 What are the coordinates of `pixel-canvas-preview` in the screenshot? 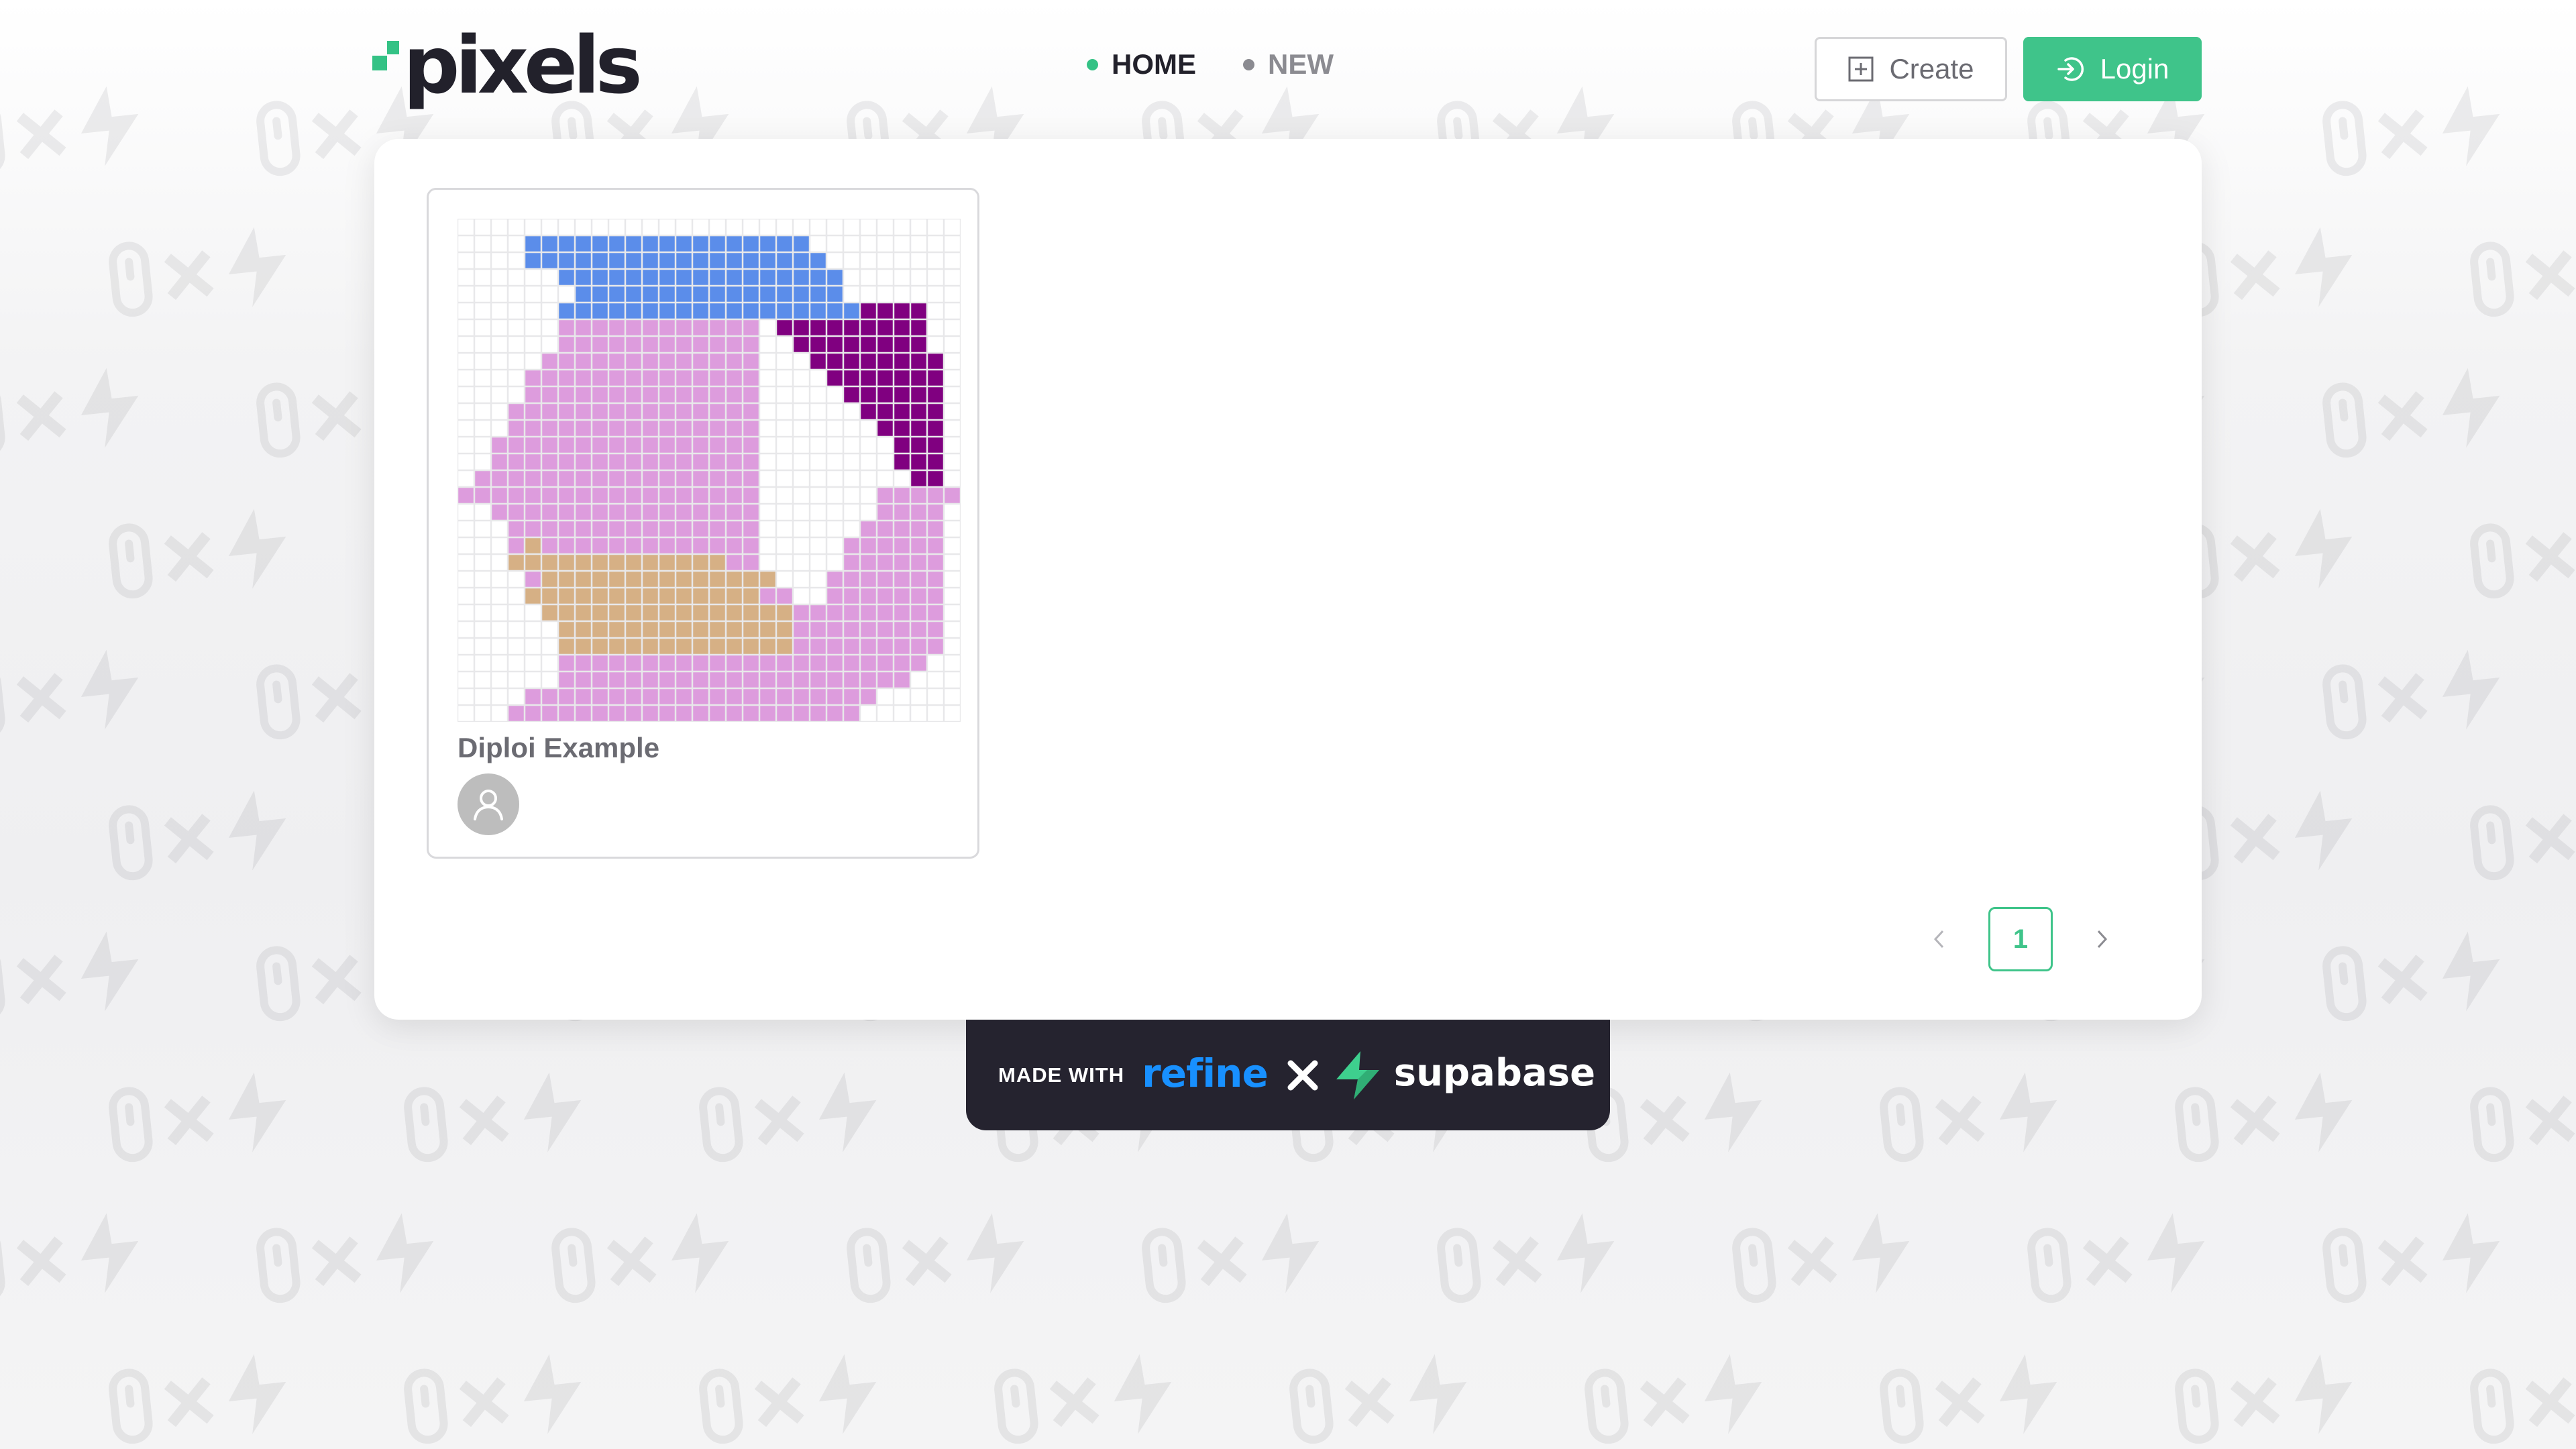 It's located at (709, 470).